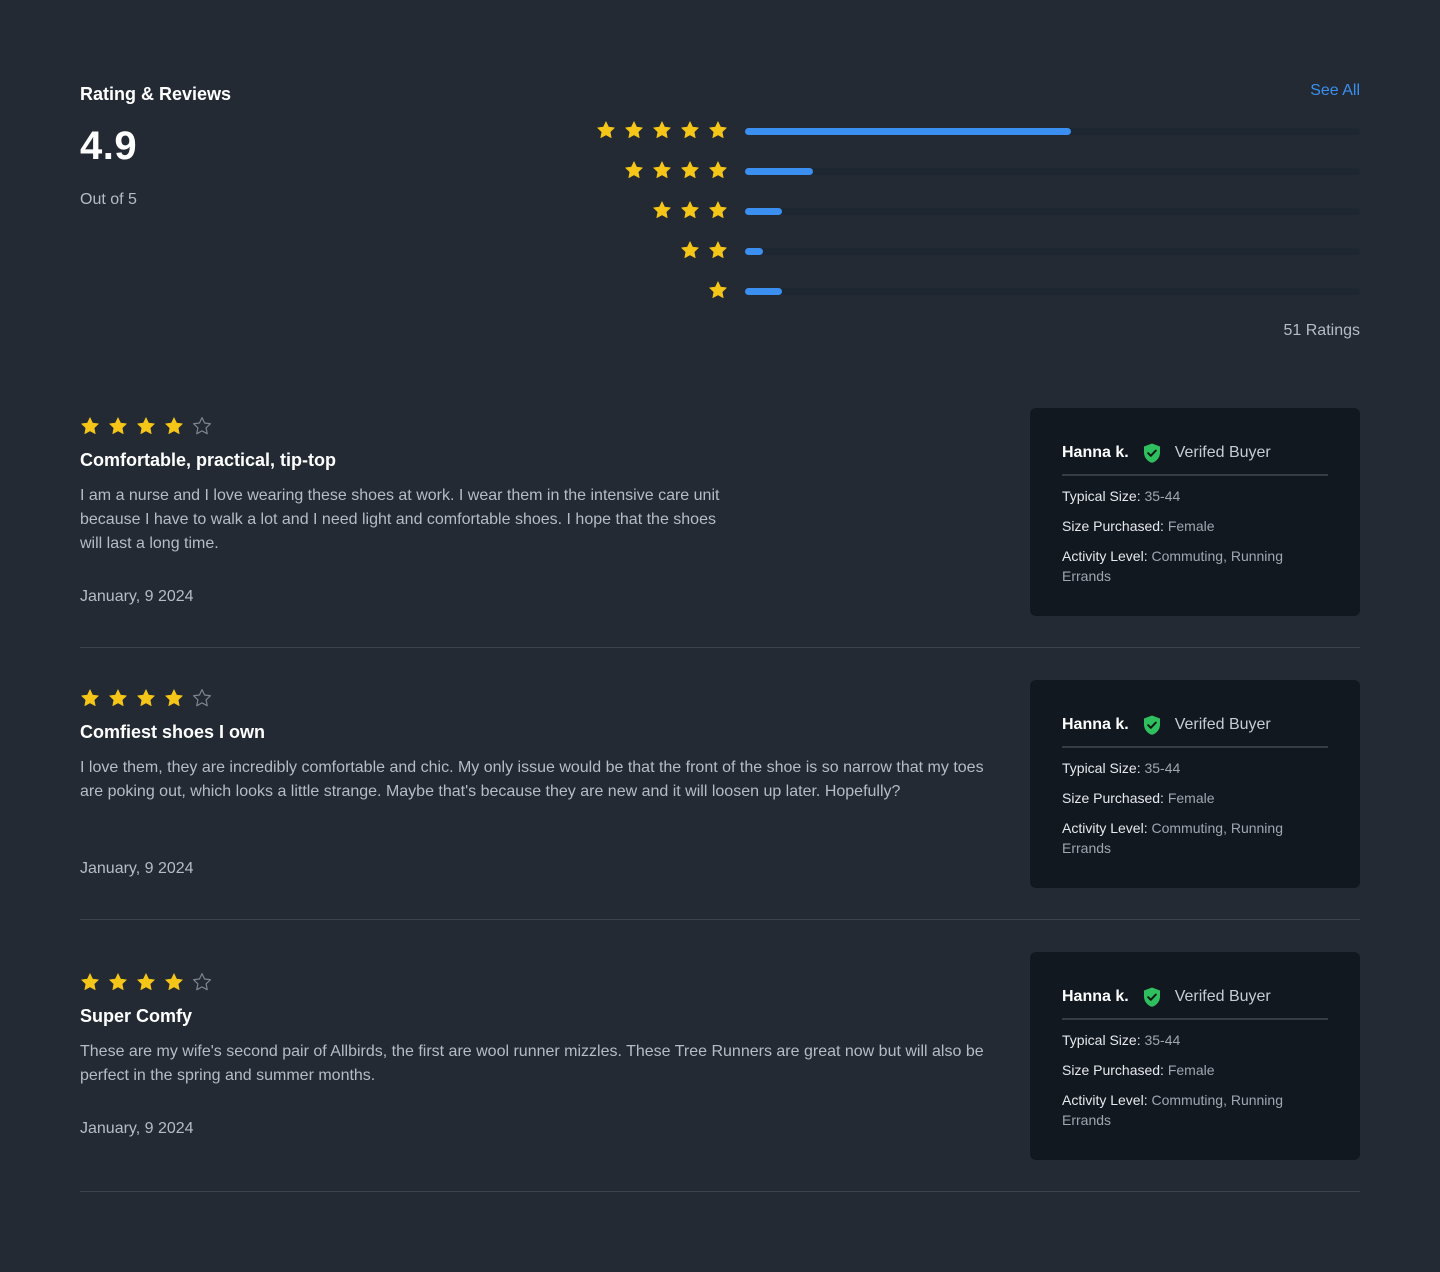 This screenshot has width=1440, height=1272. I want to click on average-rating: 4.9, so click(109, 146).